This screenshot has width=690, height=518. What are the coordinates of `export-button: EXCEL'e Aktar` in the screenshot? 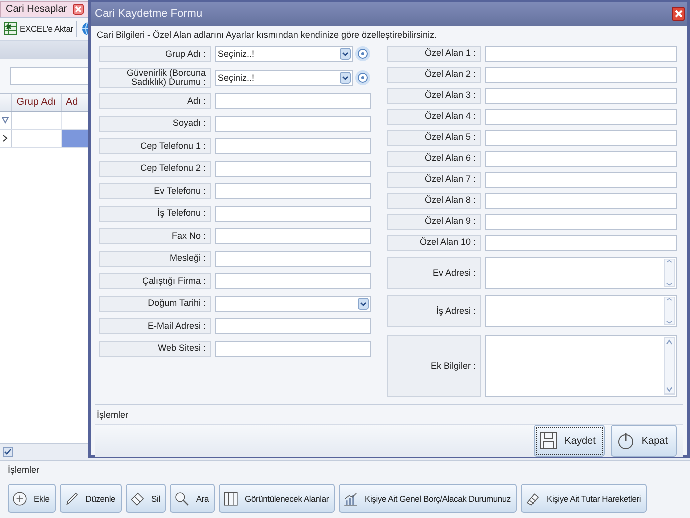 It's located at (40, 29).